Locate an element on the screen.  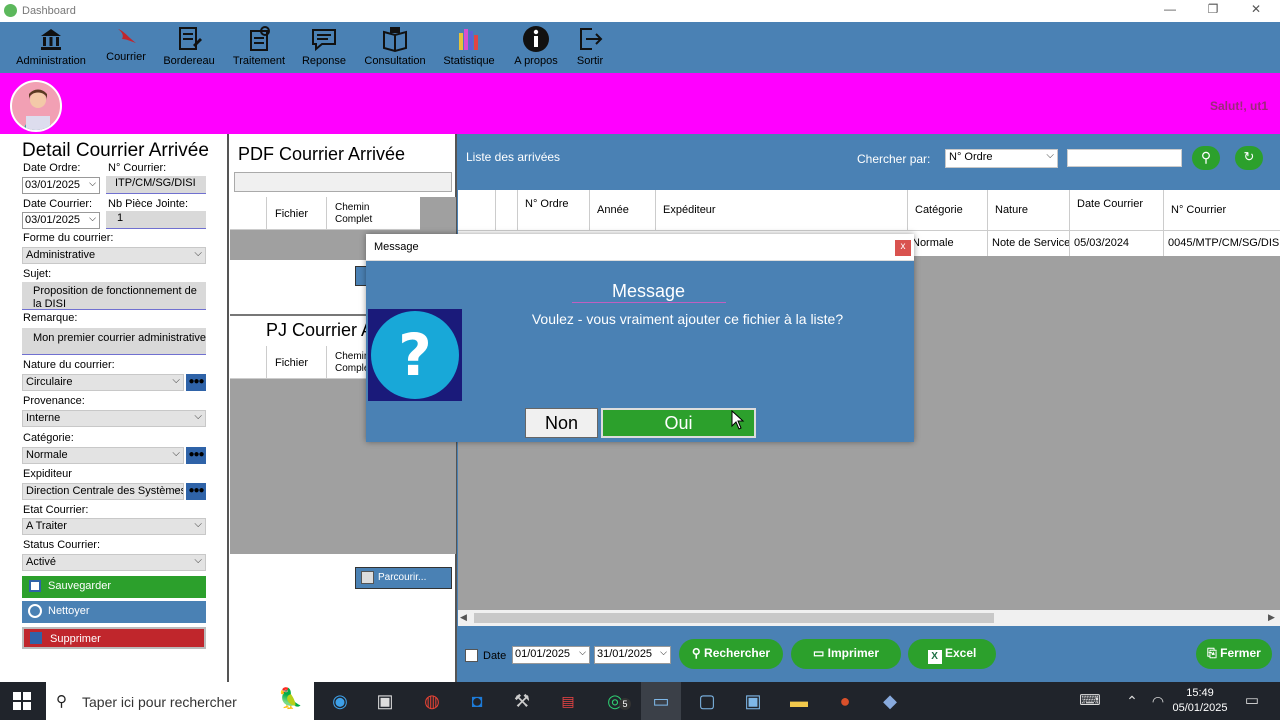
menu-label: Statistique is located at coordinates (469, 61).